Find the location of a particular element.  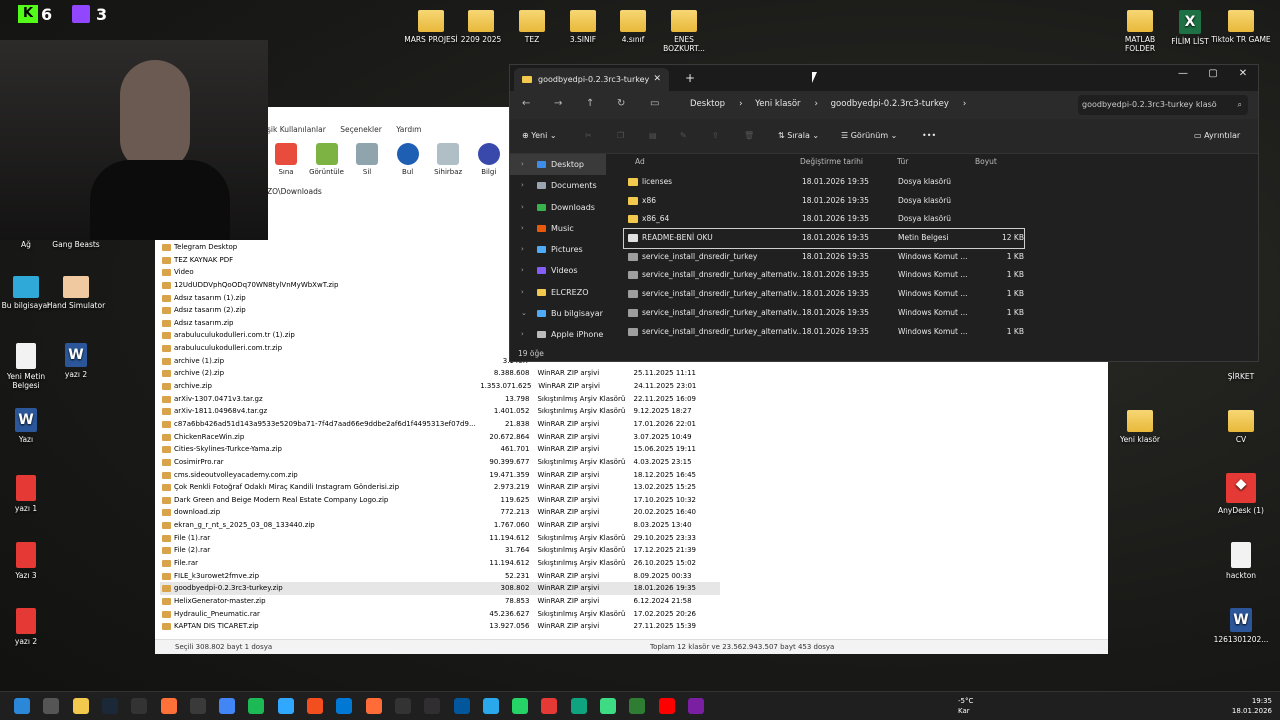

windows-start-icon is located at coordinates (22, 706).